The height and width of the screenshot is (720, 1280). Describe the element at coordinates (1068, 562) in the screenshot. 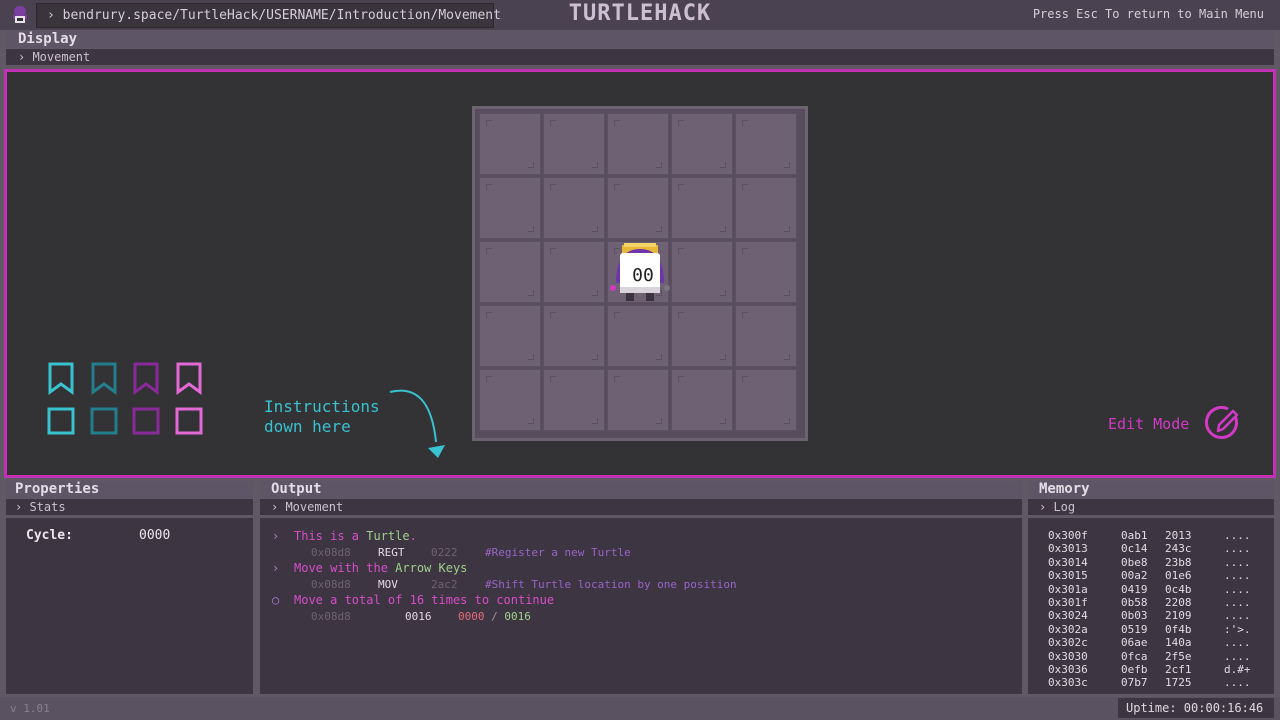

I see `memory-address: 0x3014` at that location.